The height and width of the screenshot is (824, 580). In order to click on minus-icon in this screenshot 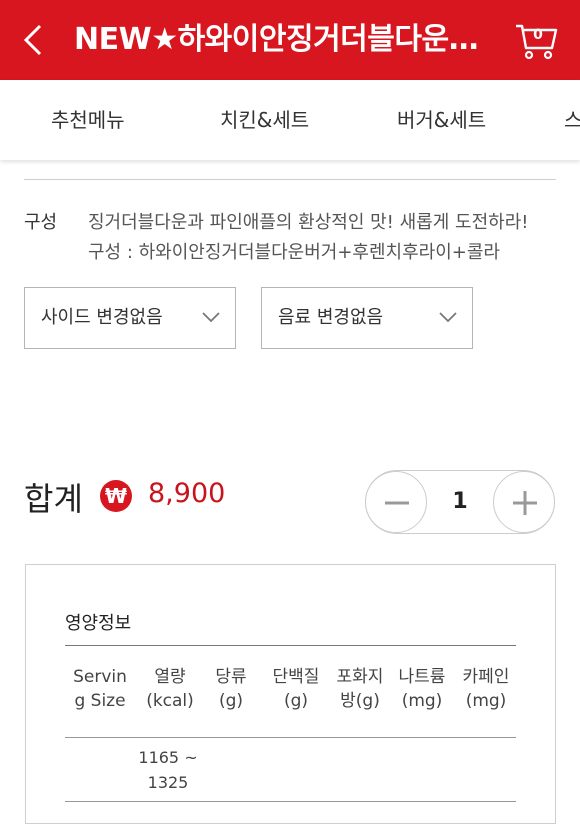, I will do `click(397, 503)`.